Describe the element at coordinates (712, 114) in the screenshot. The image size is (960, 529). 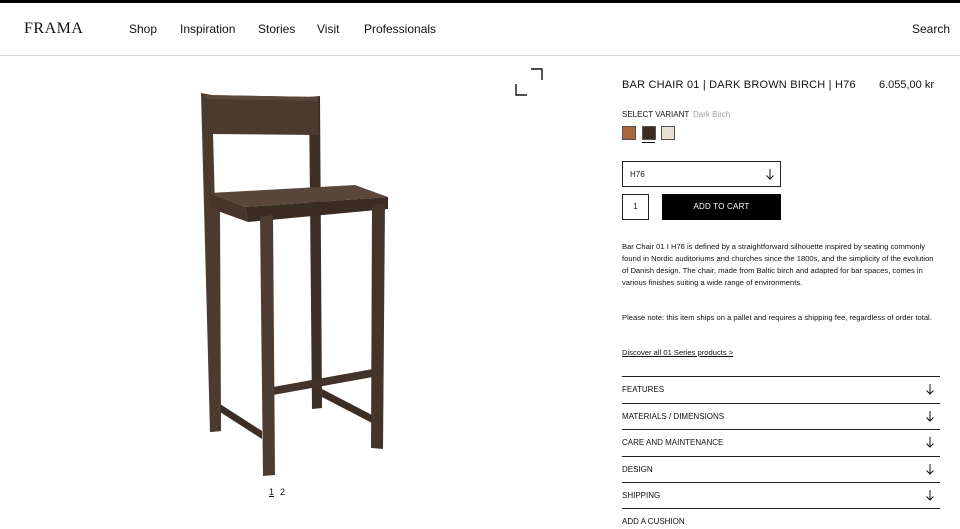
I see `variant-value: Dark Birch` at that location.